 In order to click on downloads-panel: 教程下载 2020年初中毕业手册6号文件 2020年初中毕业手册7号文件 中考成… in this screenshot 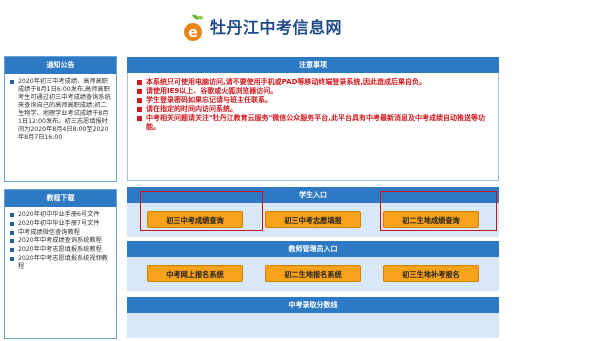, I will do `click(60, 264)`.